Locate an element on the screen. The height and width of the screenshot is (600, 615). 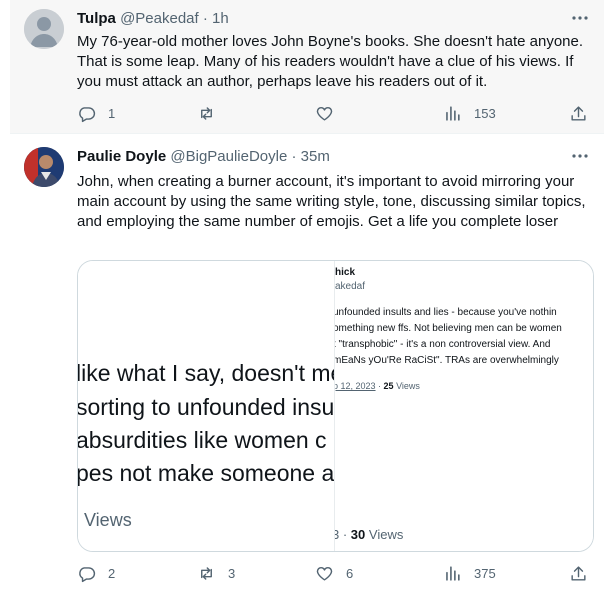
profile-photo-icon is located at coordinates (44, 167).